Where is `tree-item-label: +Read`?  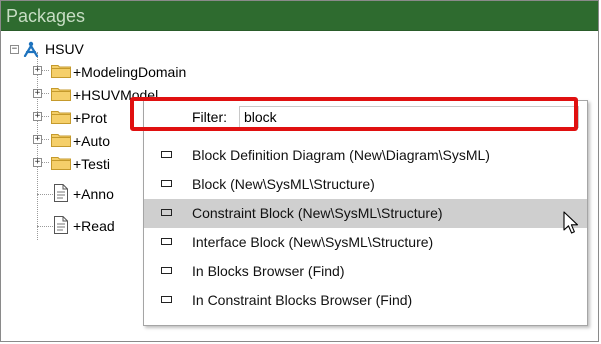
tree-item-label: +Read is located at coordinates (94, 226).